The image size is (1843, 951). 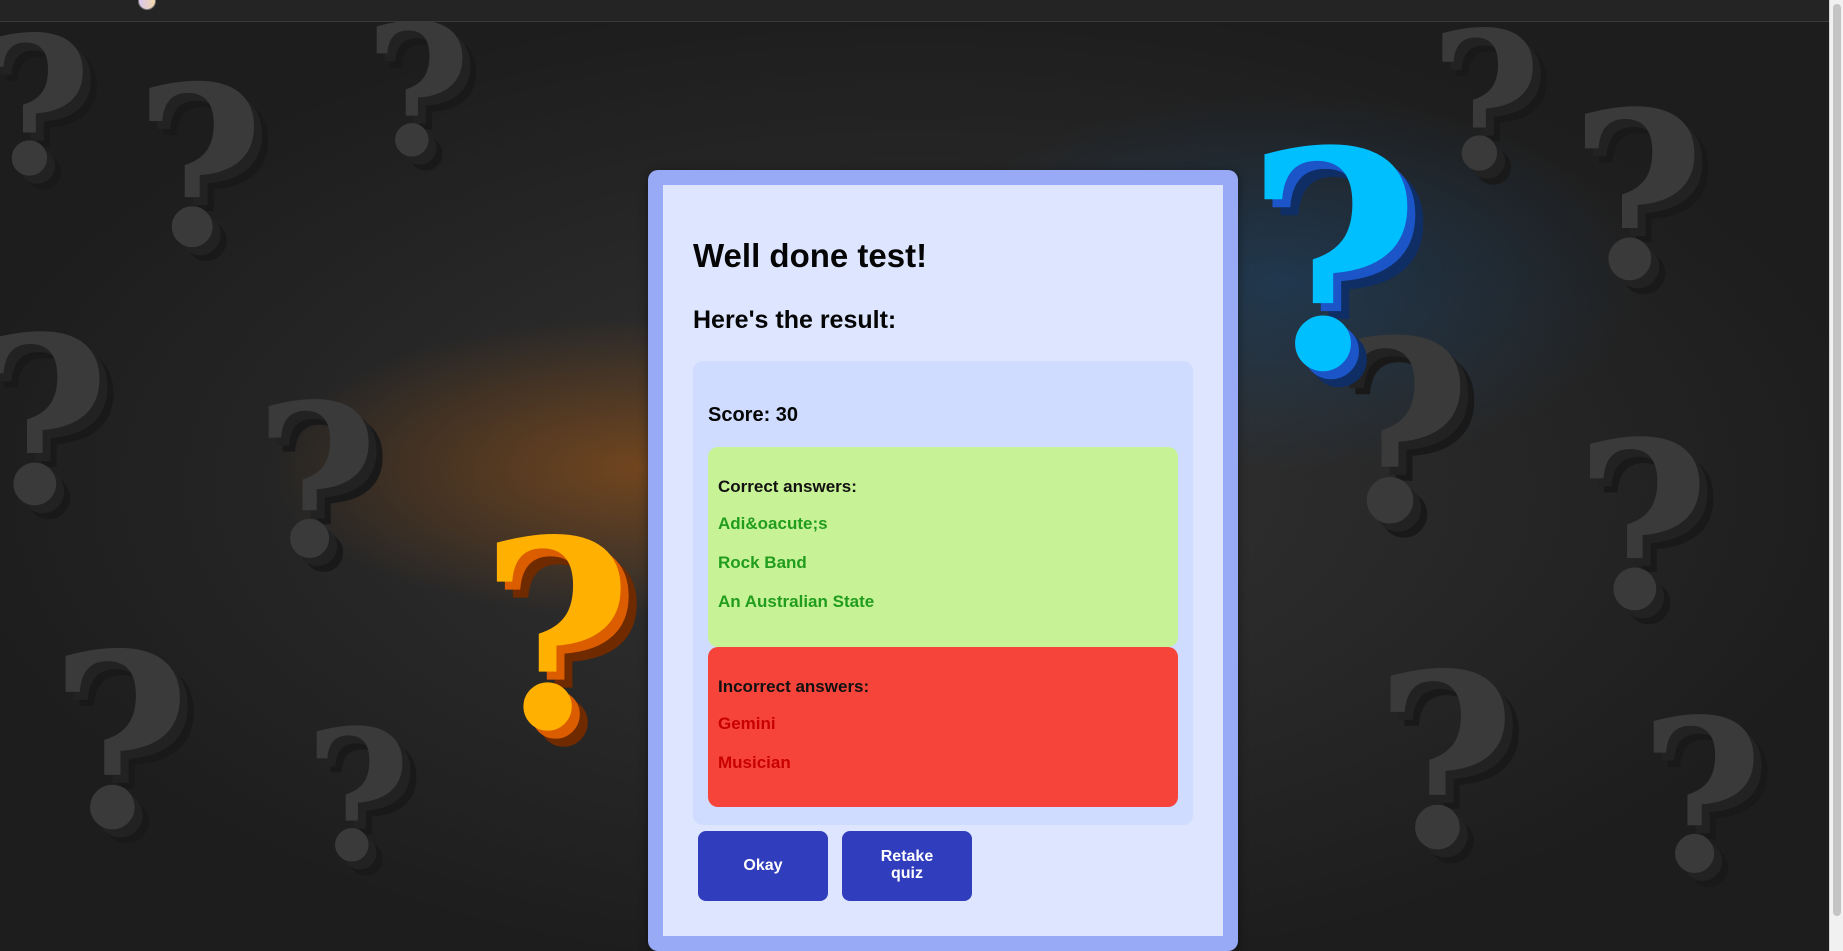 I want to click on incorrect-answers-panel: Incorrect answers: Gemini Musician, so click(x=943, y=727).